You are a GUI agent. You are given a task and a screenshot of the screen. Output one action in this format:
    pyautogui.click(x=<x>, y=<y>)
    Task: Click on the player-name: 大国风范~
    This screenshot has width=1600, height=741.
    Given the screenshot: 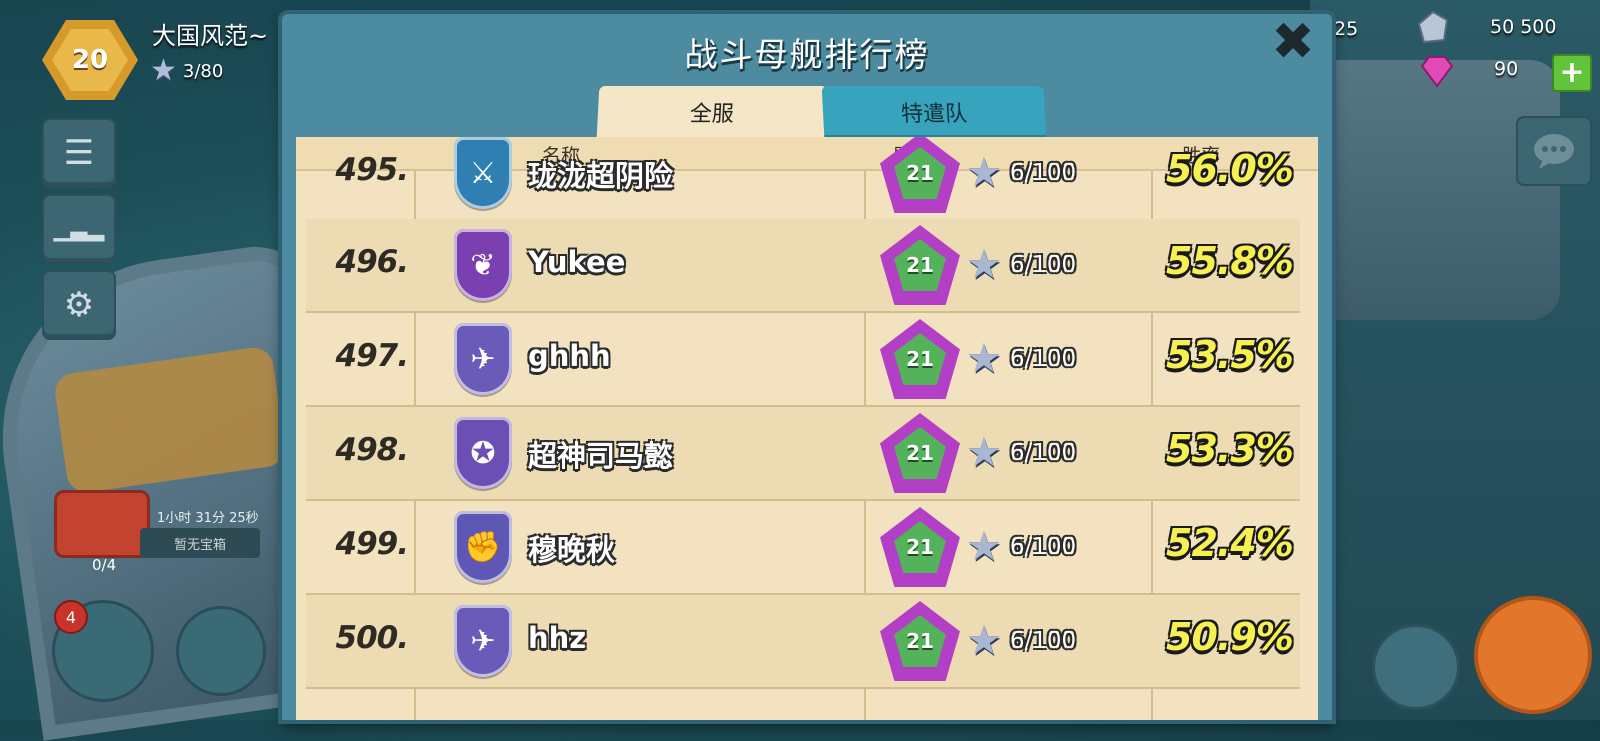 What is the action you would take?
    pyautogui.click(x=210, y=36)
    